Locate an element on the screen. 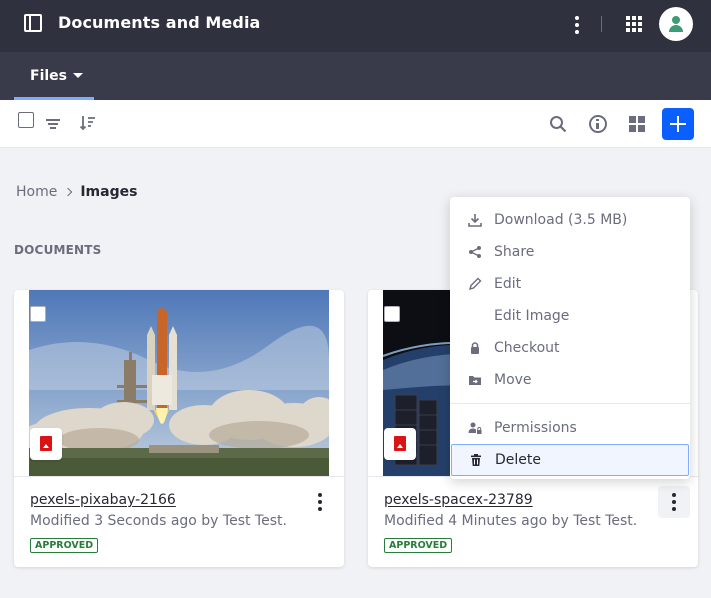 This screenshot has height=598, width=711. sidebar-toggle-icon is located at coordinates (33, 23).